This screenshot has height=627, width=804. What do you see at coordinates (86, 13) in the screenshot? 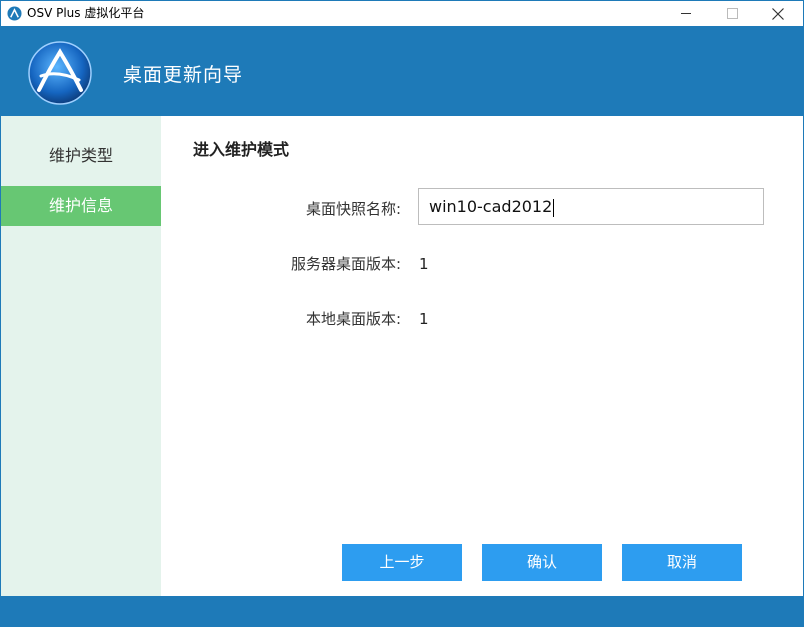
I see `window-title: OSV Plus 虚拟化平台` at bounding box center [86, 13].